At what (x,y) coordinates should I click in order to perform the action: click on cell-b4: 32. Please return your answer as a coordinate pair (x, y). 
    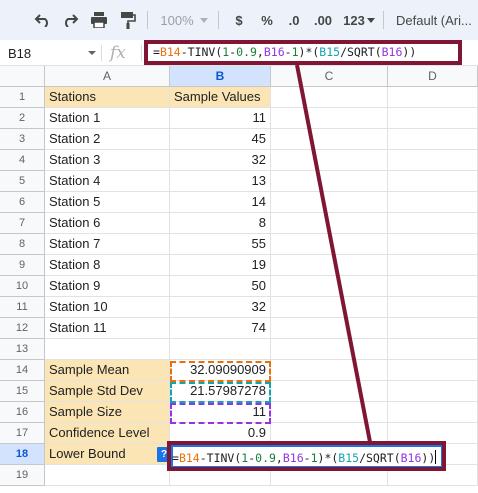
    Looking at the image, I should click on (220, 160).